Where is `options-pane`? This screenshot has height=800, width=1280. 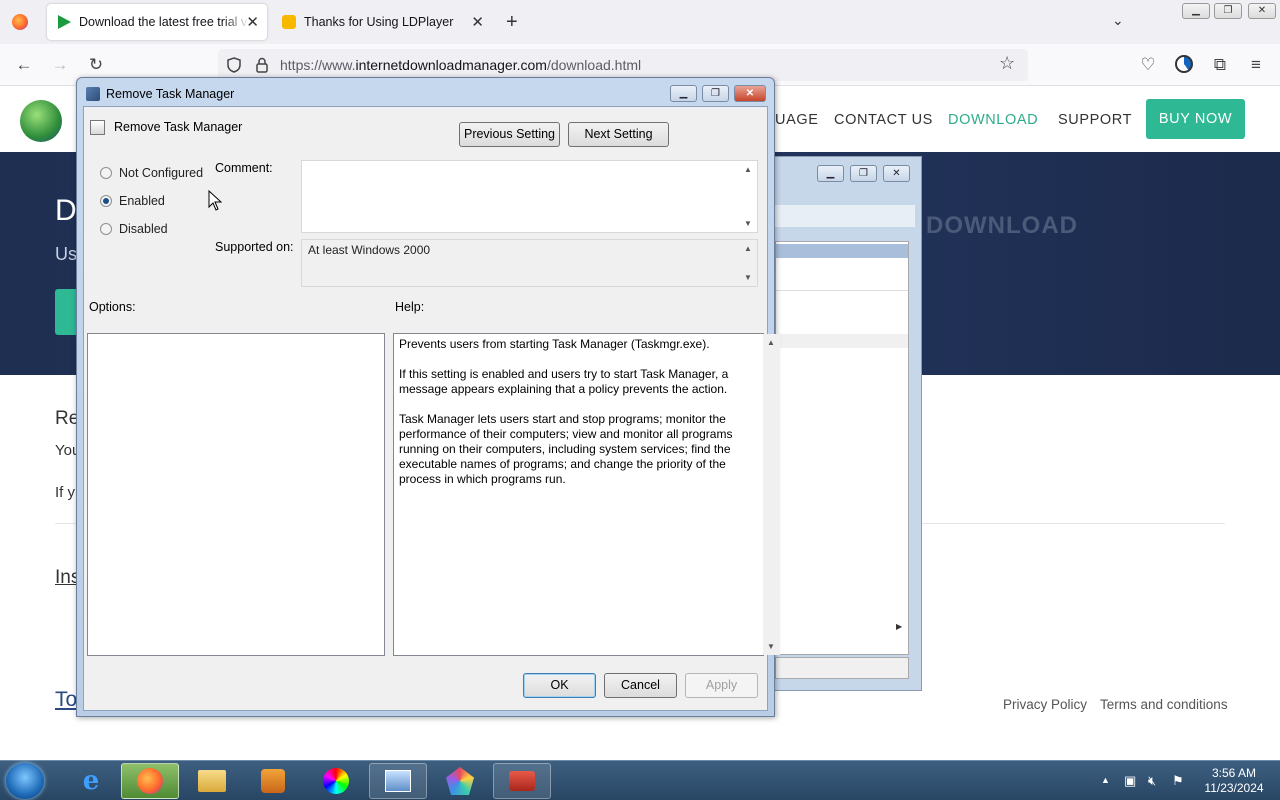
options-pane is located at coordinates (236, 494).